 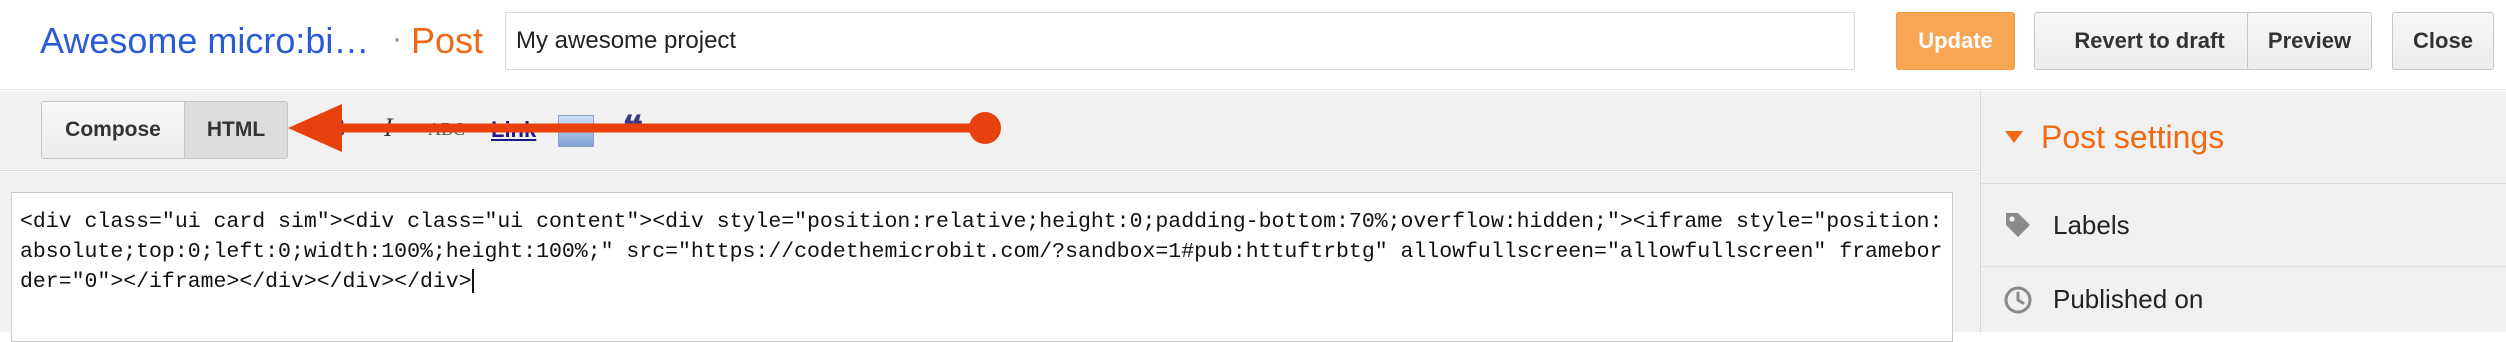 I want to click on strikethrough-button: ABC, so click(x=446, y=129).